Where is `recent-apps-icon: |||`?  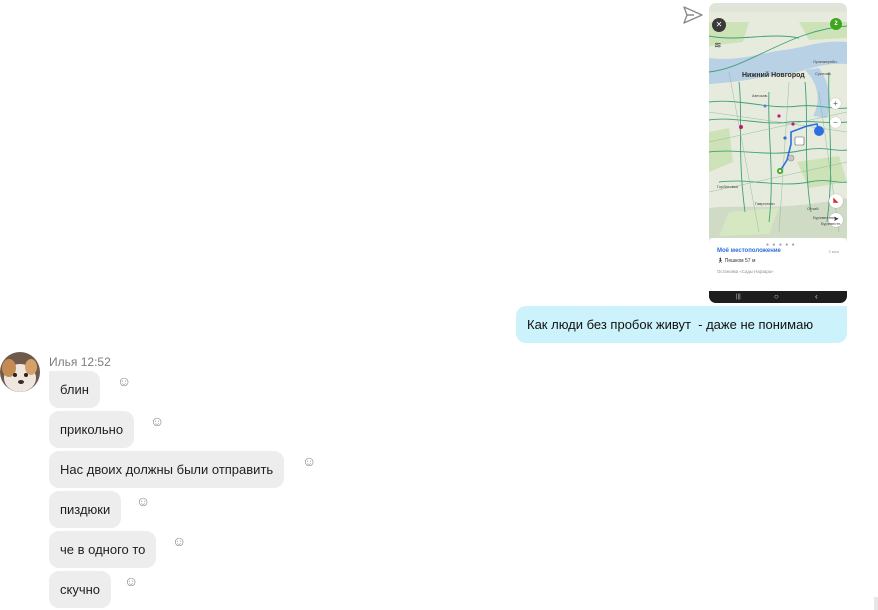
recent-apps-icon: ||| is located at coordinates (738, 297).